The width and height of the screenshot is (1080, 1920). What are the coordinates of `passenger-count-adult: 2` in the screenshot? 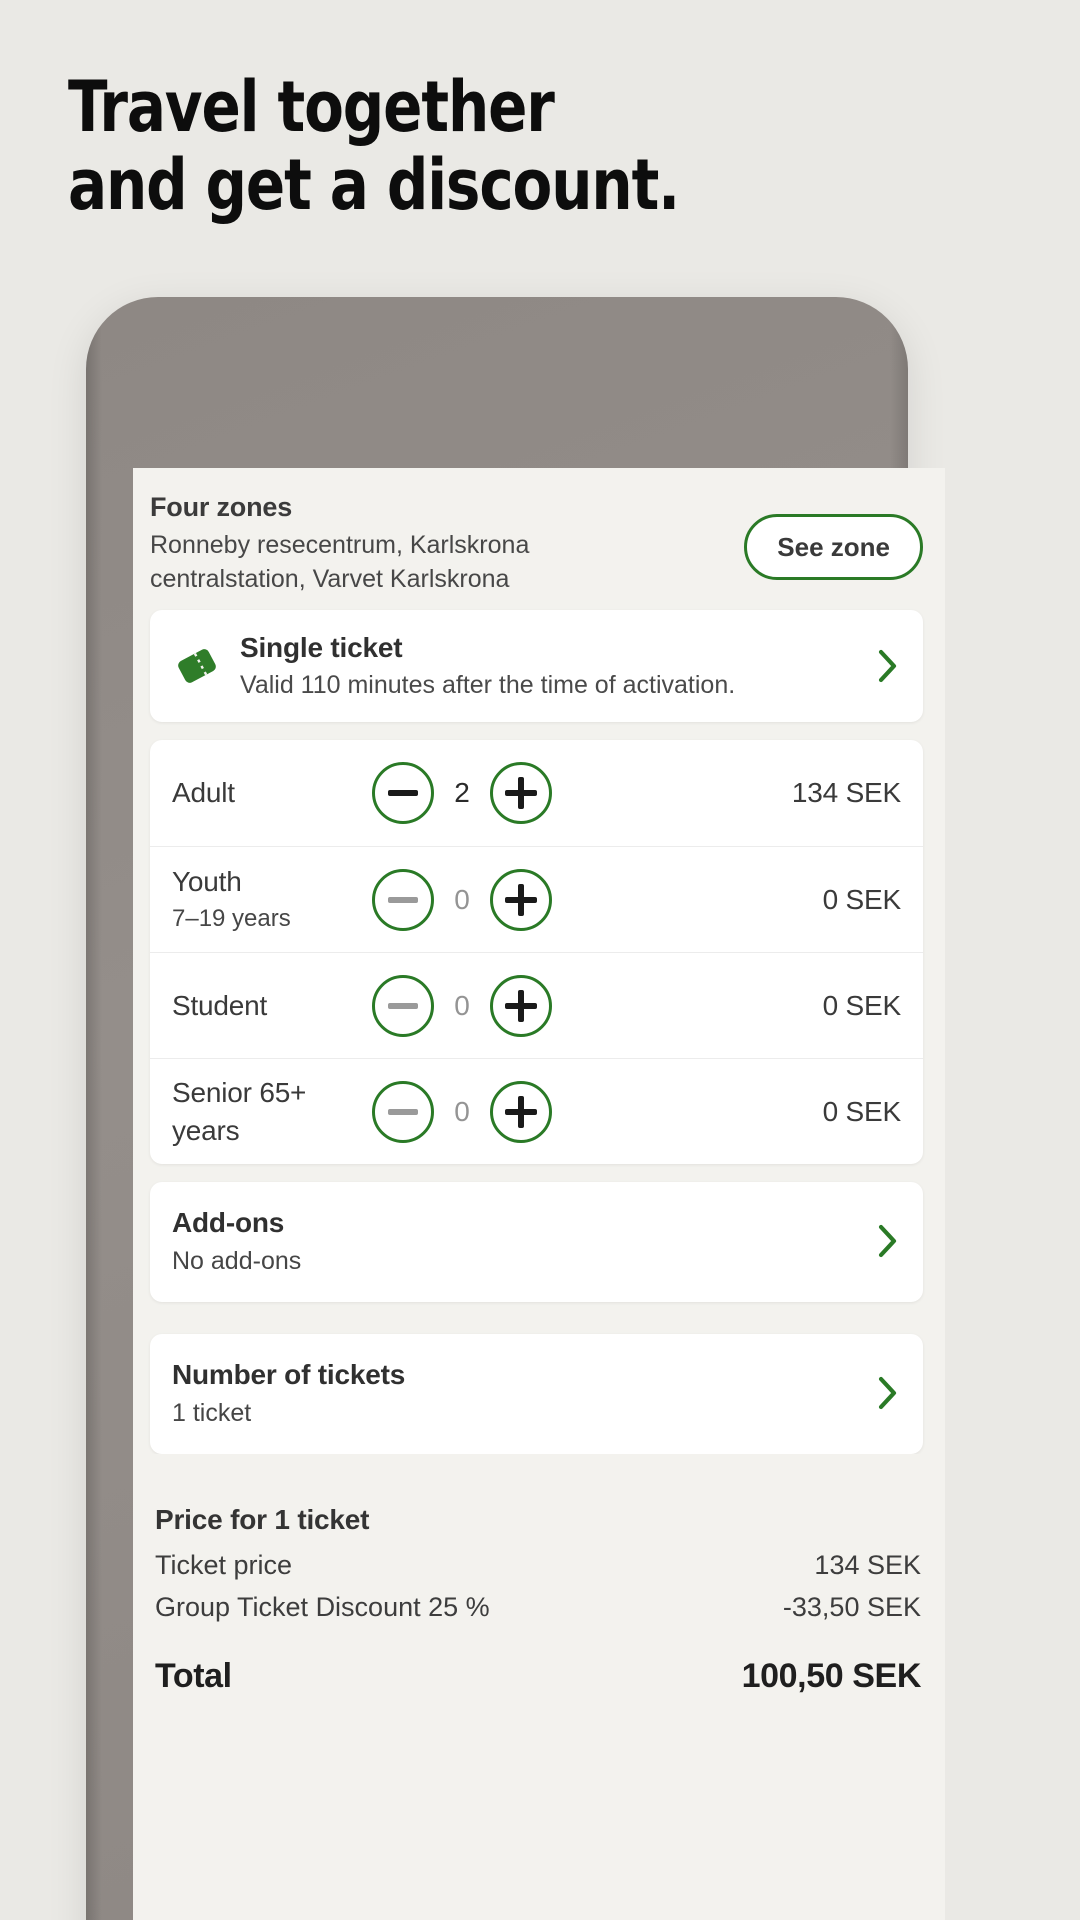 It's located at (462, 792).